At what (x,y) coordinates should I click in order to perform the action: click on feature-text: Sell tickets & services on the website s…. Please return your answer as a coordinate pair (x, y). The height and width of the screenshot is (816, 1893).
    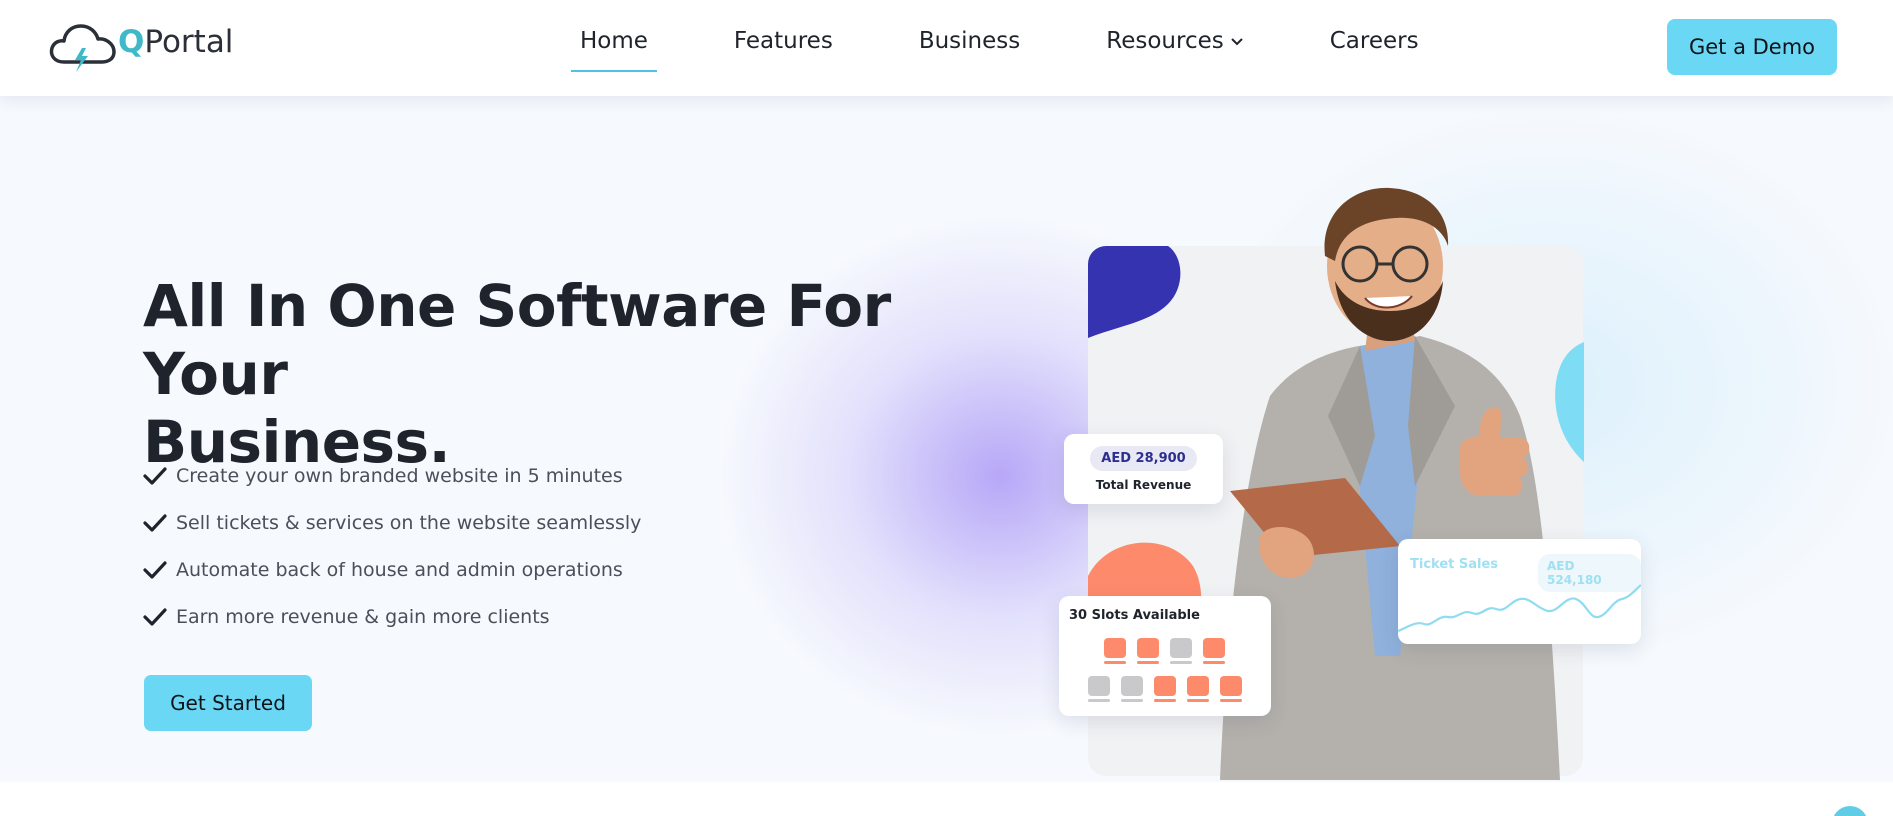
    Looking at the image, I should click on (409, 522).